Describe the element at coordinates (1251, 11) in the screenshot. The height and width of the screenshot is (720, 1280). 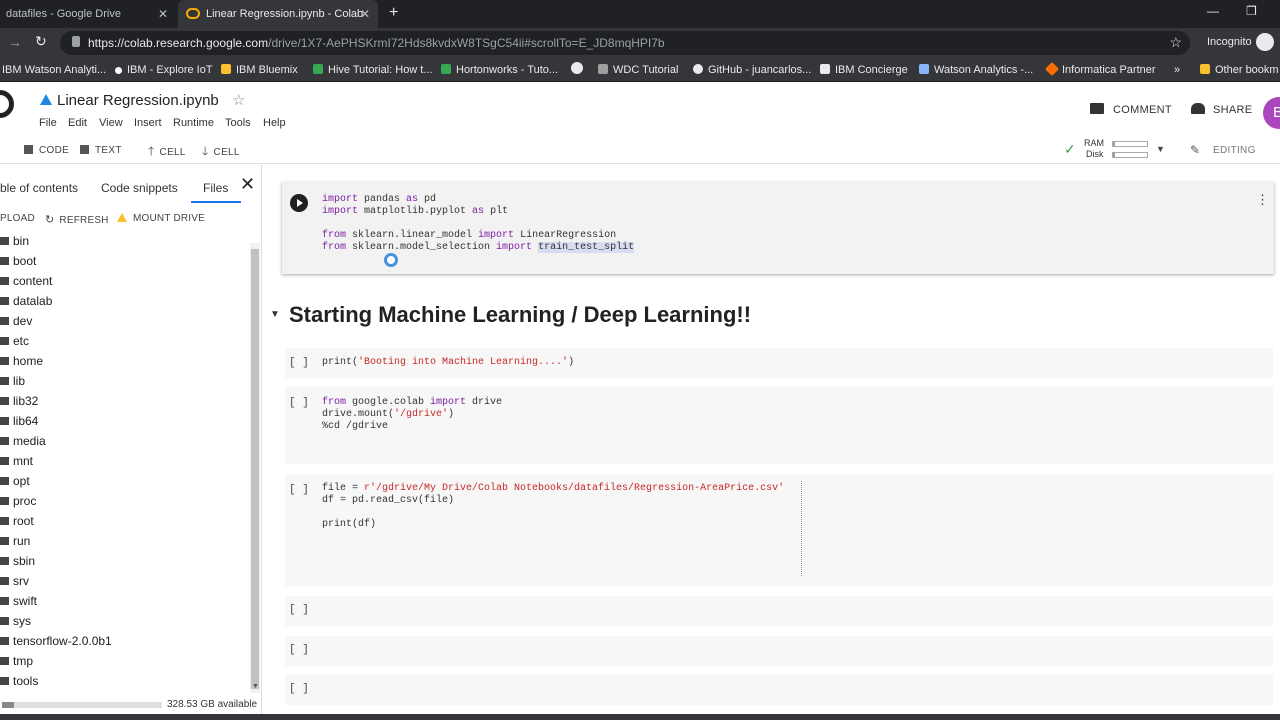
I see `restore-icon: ❐` at that location.